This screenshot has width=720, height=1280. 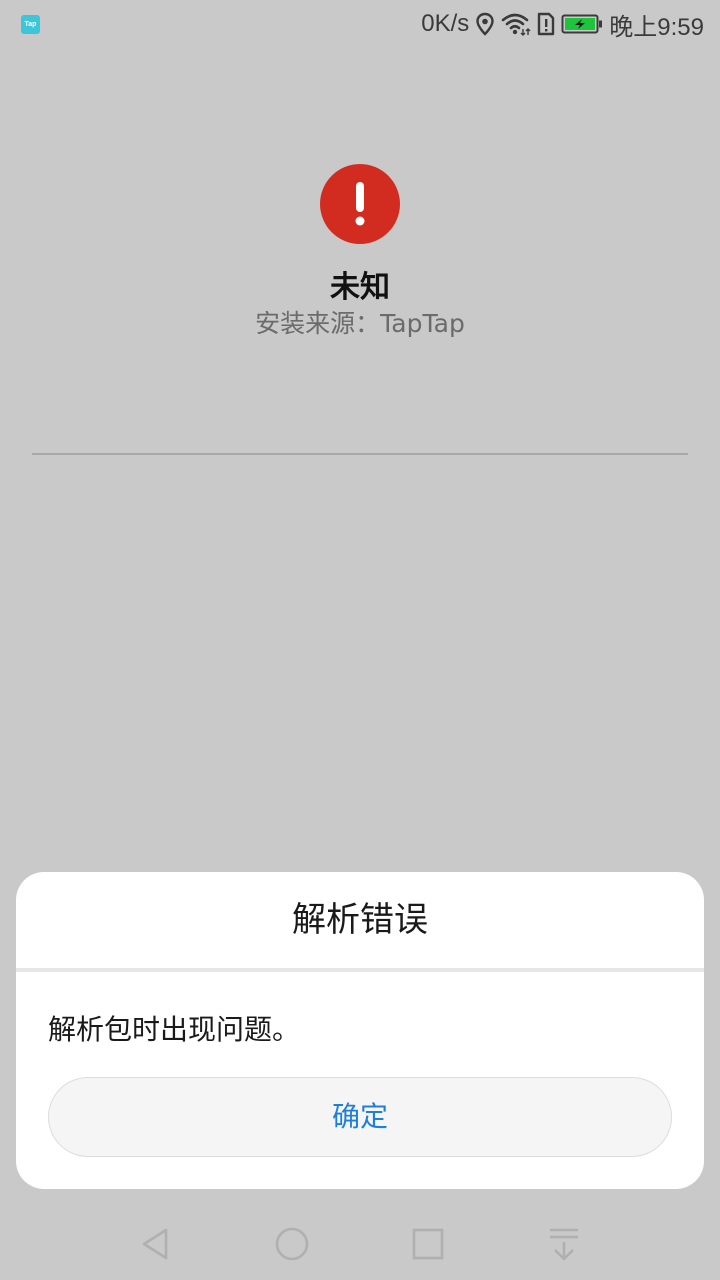 I want to click on dialog-divider, so click(x=360, y=970).